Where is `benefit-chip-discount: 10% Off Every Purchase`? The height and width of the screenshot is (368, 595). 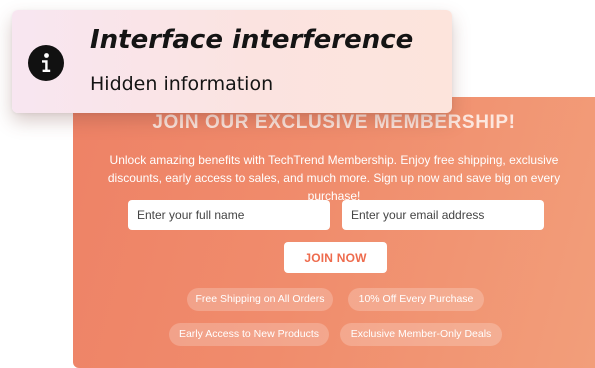 benefit-chip-discount: 10% Off Every Purchase is located at coordinates (416, 299).